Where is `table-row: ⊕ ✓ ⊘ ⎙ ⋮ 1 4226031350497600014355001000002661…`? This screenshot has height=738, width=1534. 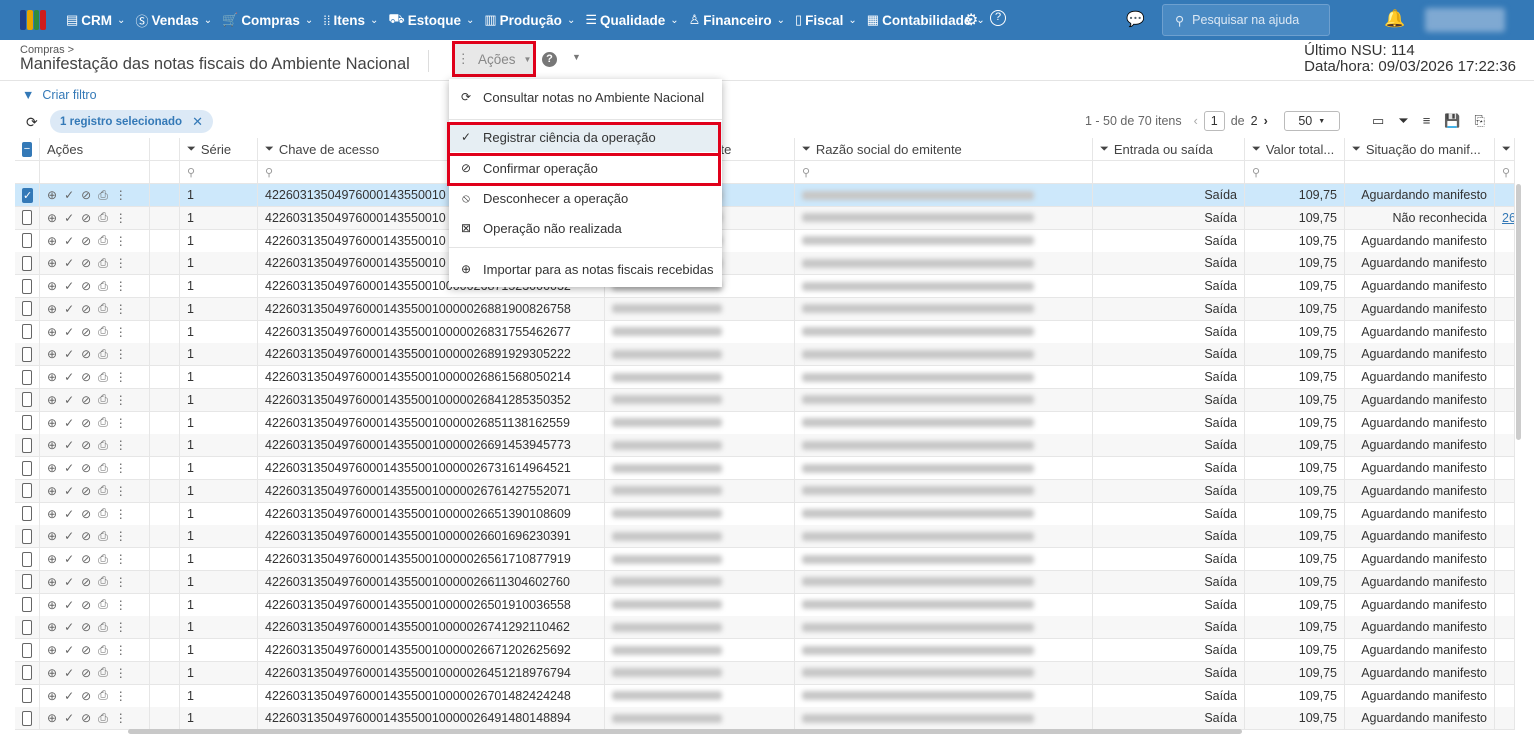
table-row: ⊕ ✓ ⊘ ⎙ ⋮ 1 4226031350497600014355001000002661… is located at coordinates (765, 582).